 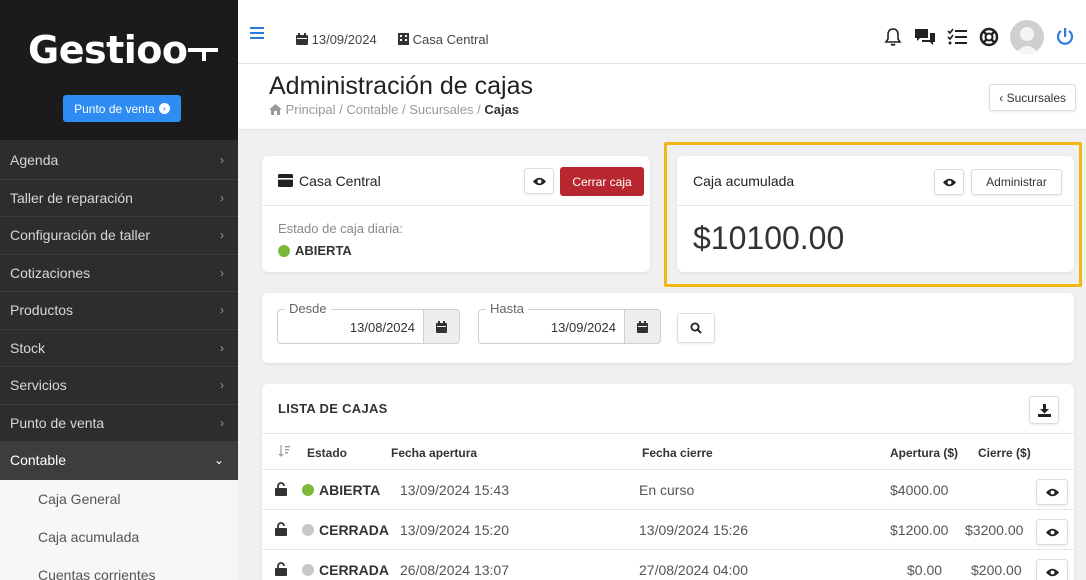 I want to click on sidebar-item-productos: Productos ›, so click(x=119, y=311).